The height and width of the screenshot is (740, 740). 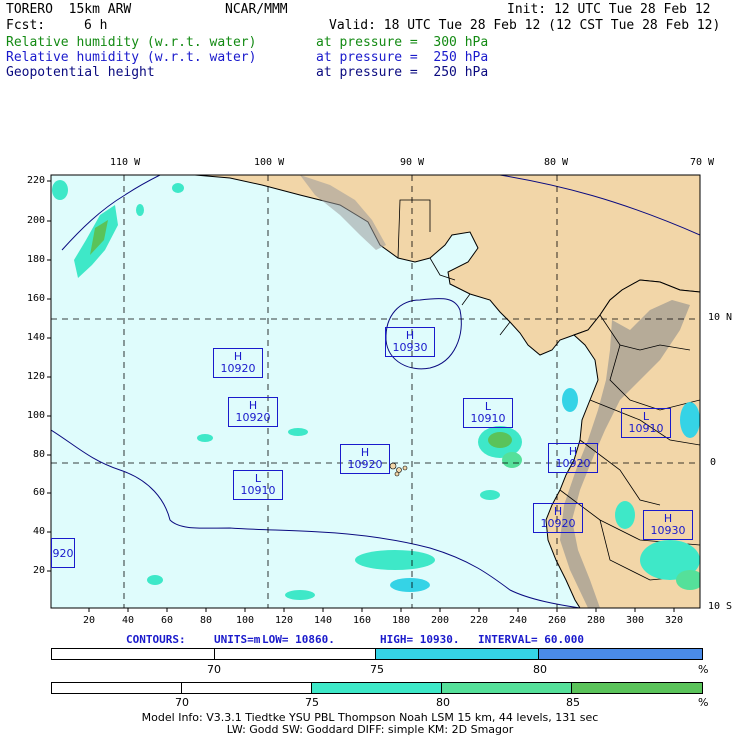 I want to click on lat-label-10s: 10 S, so click(x=720, y=606).